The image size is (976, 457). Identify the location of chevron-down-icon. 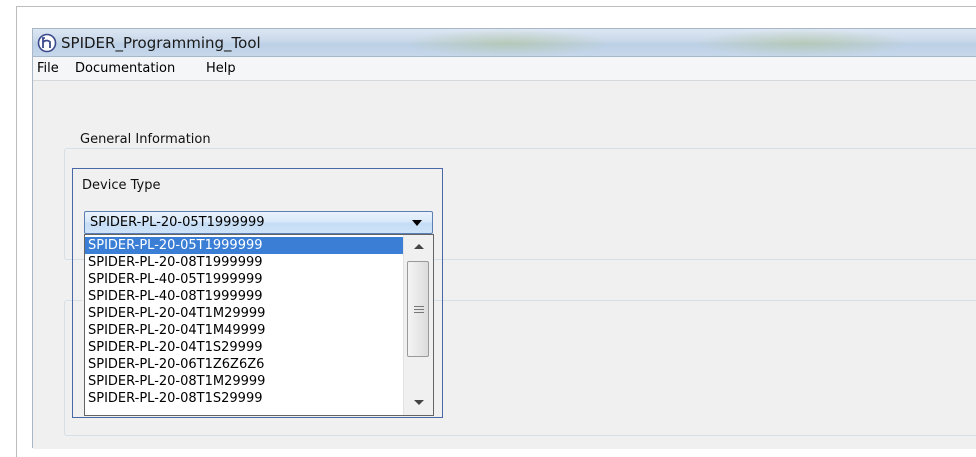
(417, 223).